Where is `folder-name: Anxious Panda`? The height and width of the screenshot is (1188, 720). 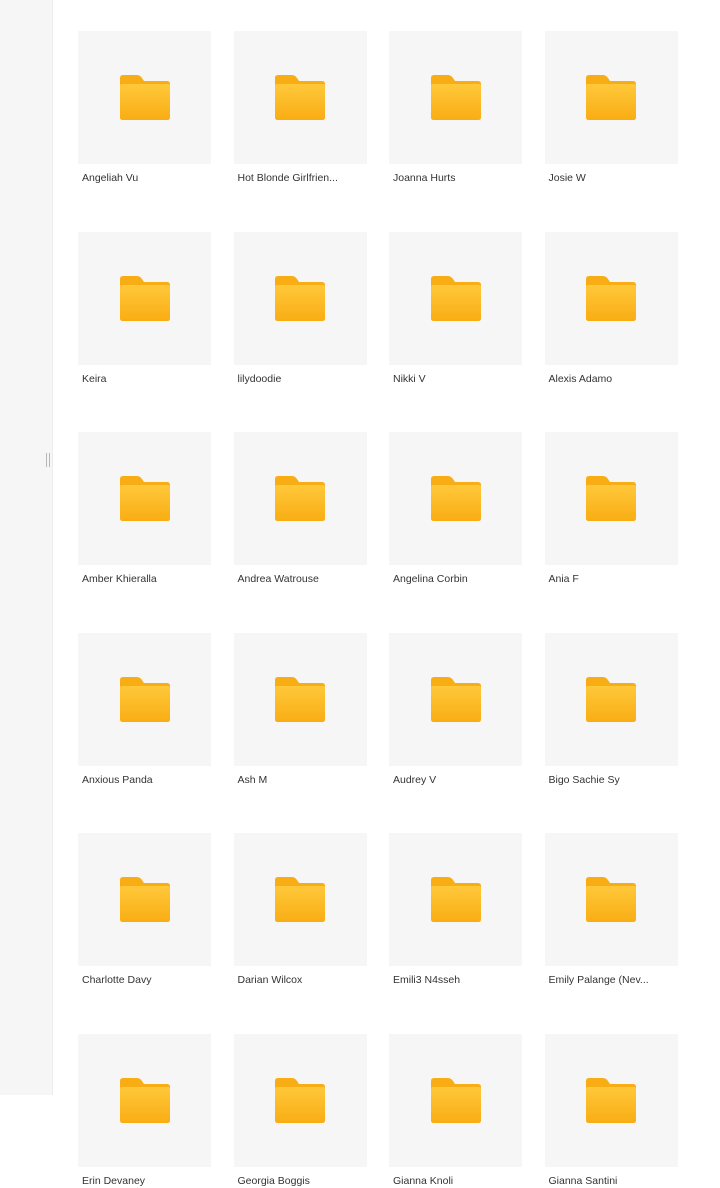
folder-name: Anxious Panda is located at coordinates (117, 779).